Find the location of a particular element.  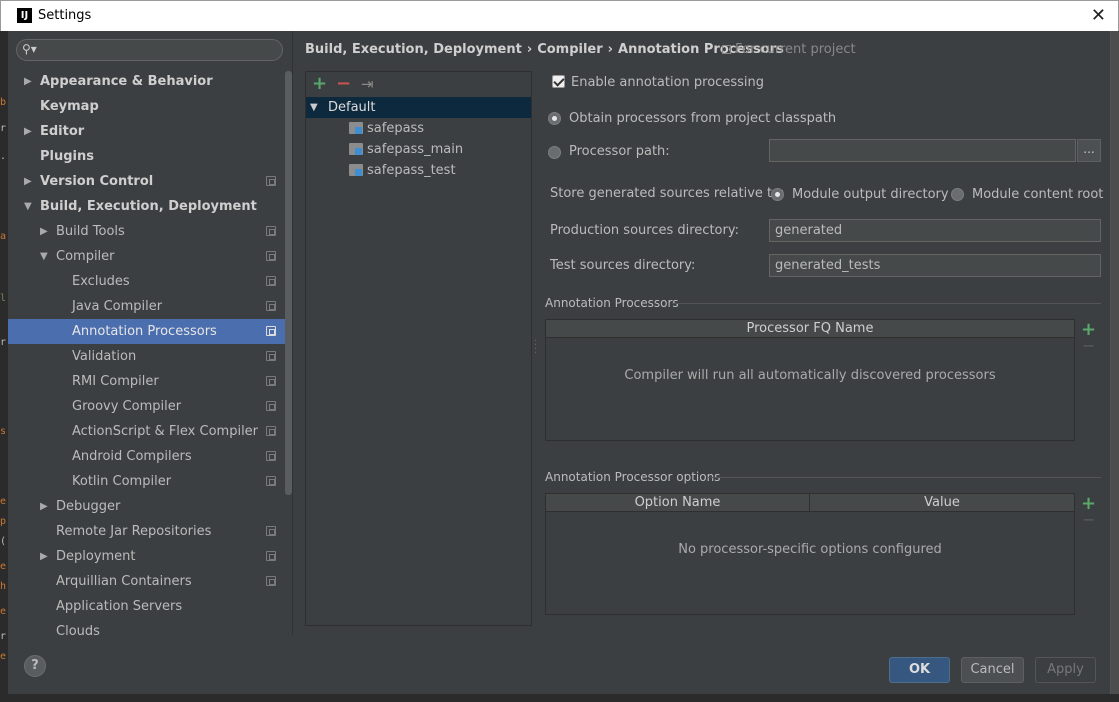

sidebar-item: RMI Compiler is located at coordinates (150, 381).